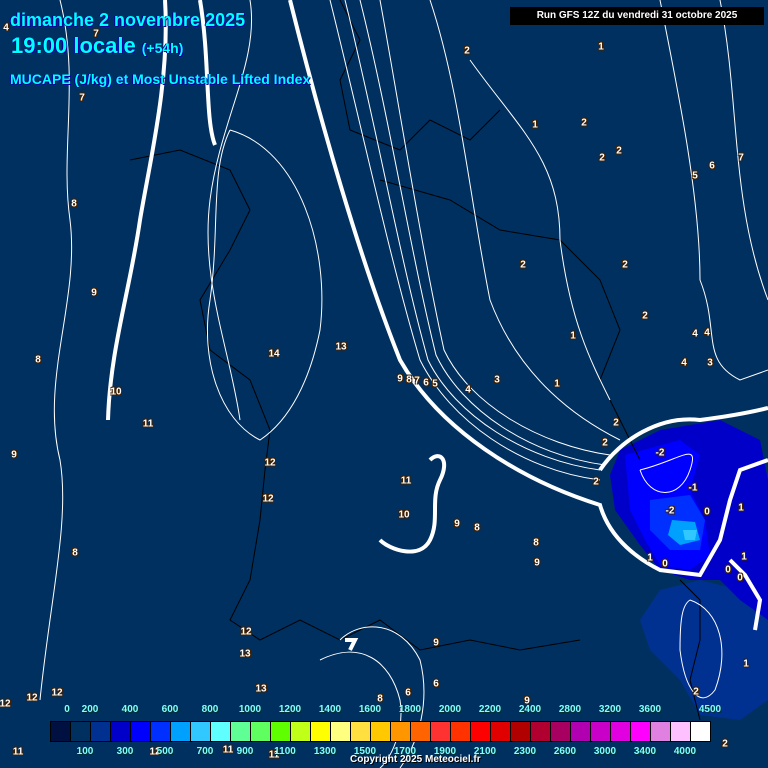 The width and height of the screenshot is (768, 768). I want to click on contour-label: 14, so click(274, 354).